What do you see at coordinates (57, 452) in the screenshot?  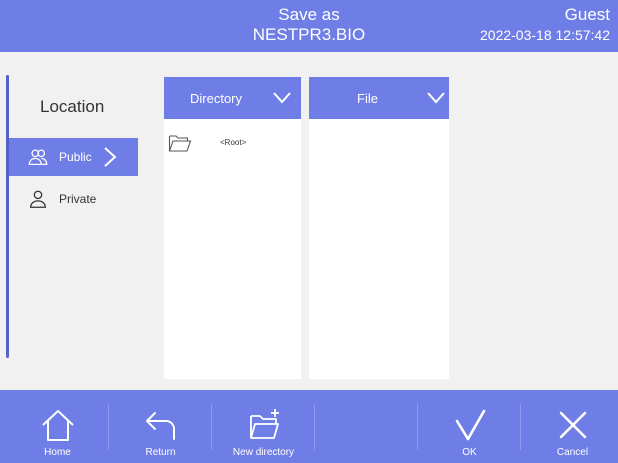 I see `home-label: Home` at bounding box center [57, 452].